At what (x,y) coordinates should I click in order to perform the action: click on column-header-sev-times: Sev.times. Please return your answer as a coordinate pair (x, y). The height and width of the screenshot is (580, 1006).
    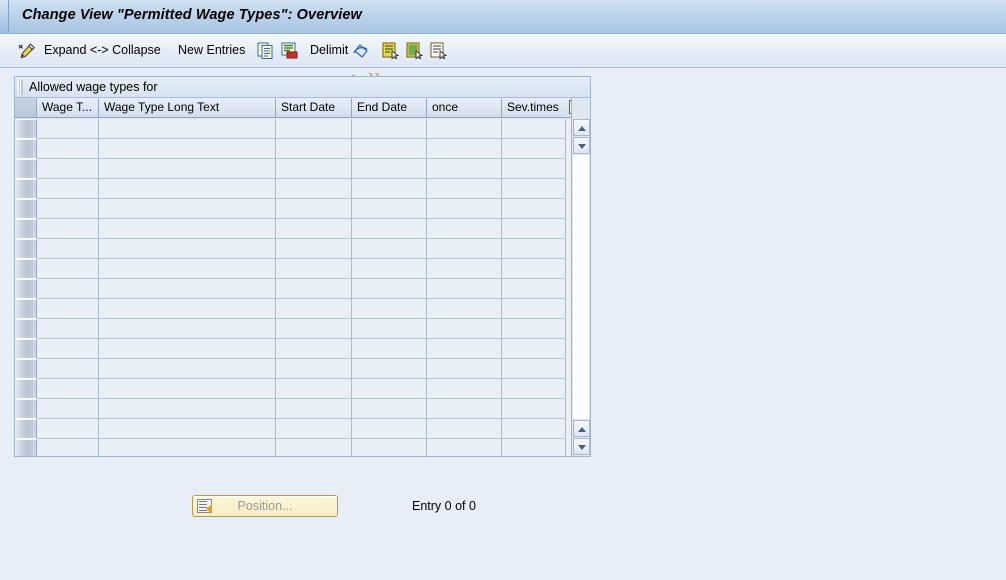
    Looking at the image, I should click on (534, 107).